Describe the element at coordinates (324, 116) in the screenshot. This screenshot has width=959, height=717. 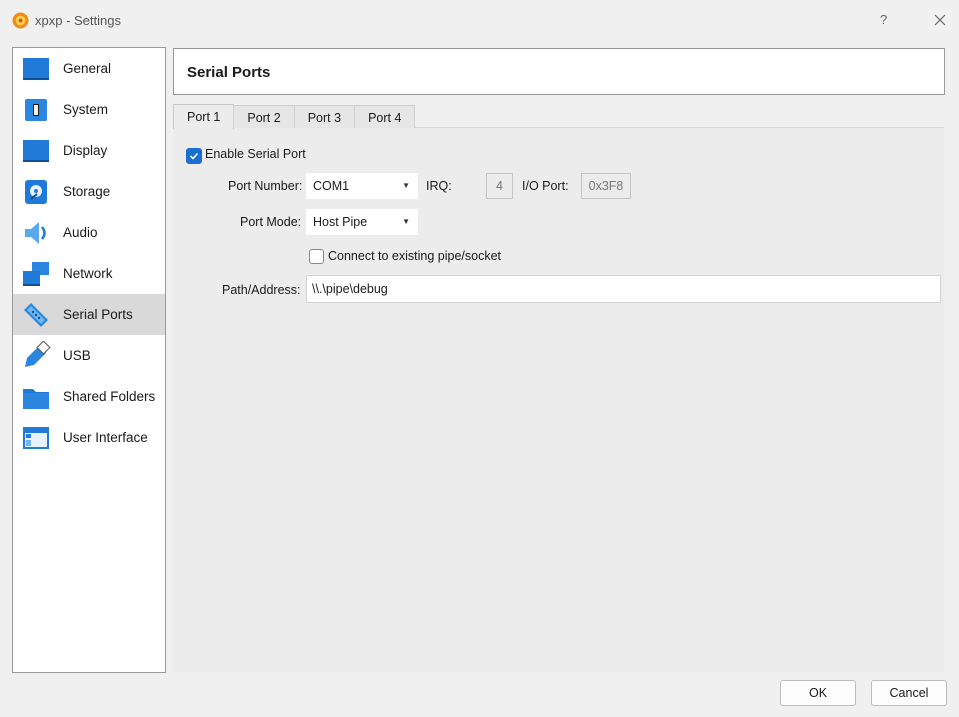
I see `tab-port-3: Port 3` at that location.